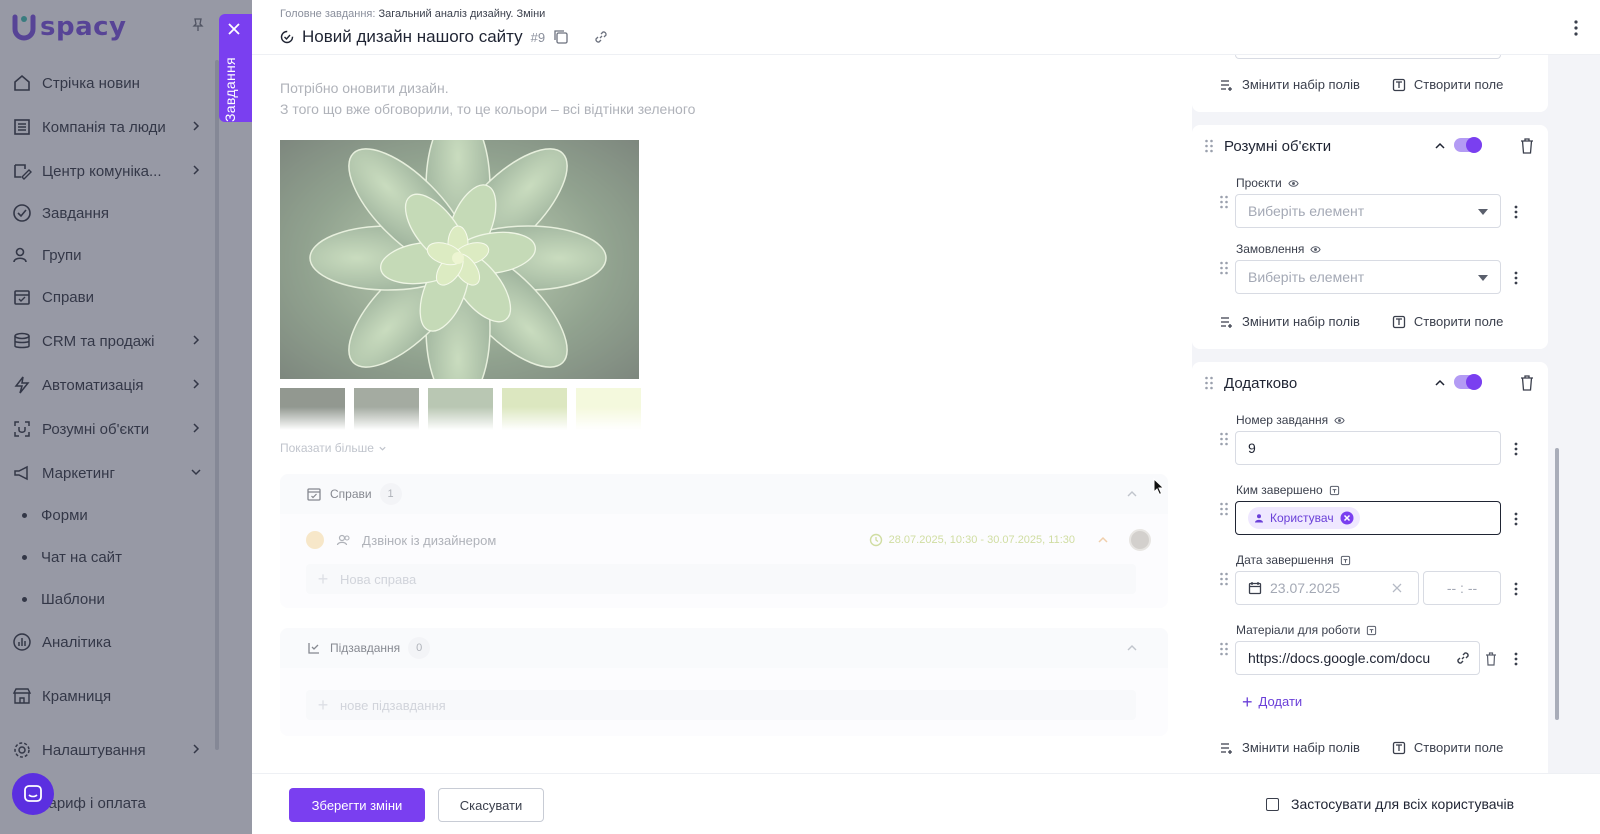 This screenshot has height=834, width=1600. What do you see at coordinates (107, 642) in the screenshot?
I see `sidebar-item-analytics: Аналітика` at bounding box center [107, 642].